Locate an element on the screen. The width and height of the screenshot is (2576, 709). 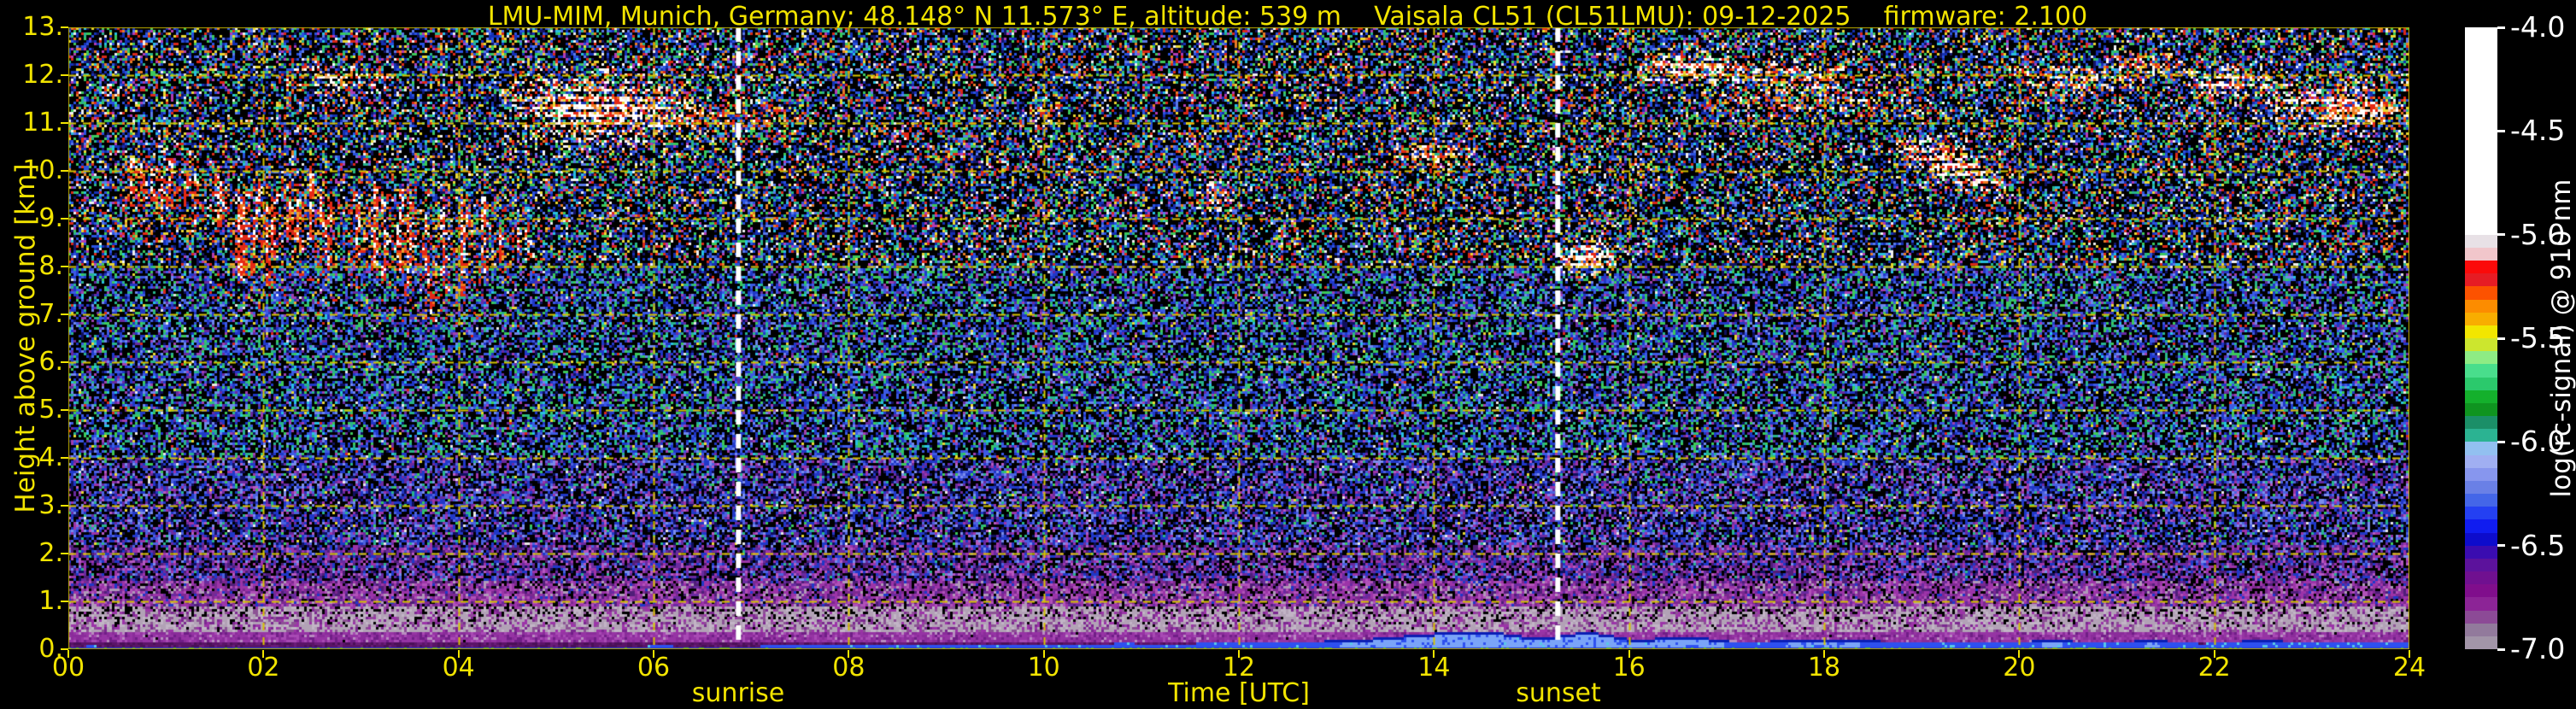
colorbar is located at coordinates (2481, 338).